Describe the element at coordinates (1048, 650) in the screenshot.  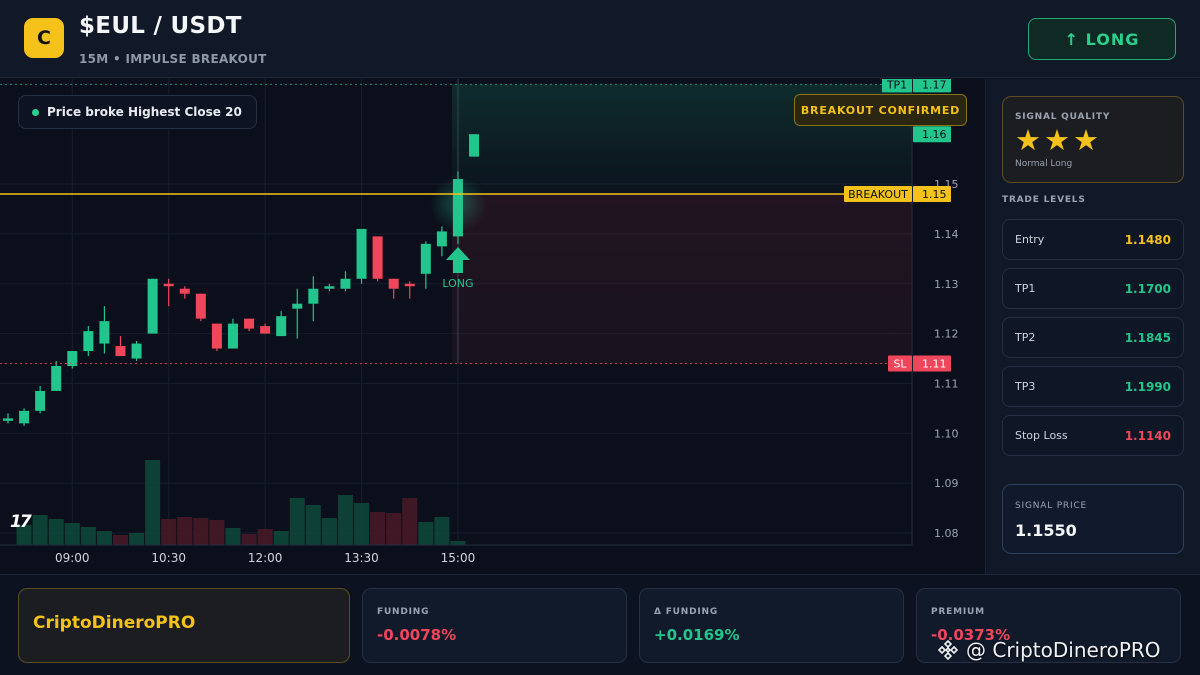
I see `watermark: @ CriptoDineroPRO` at that location.